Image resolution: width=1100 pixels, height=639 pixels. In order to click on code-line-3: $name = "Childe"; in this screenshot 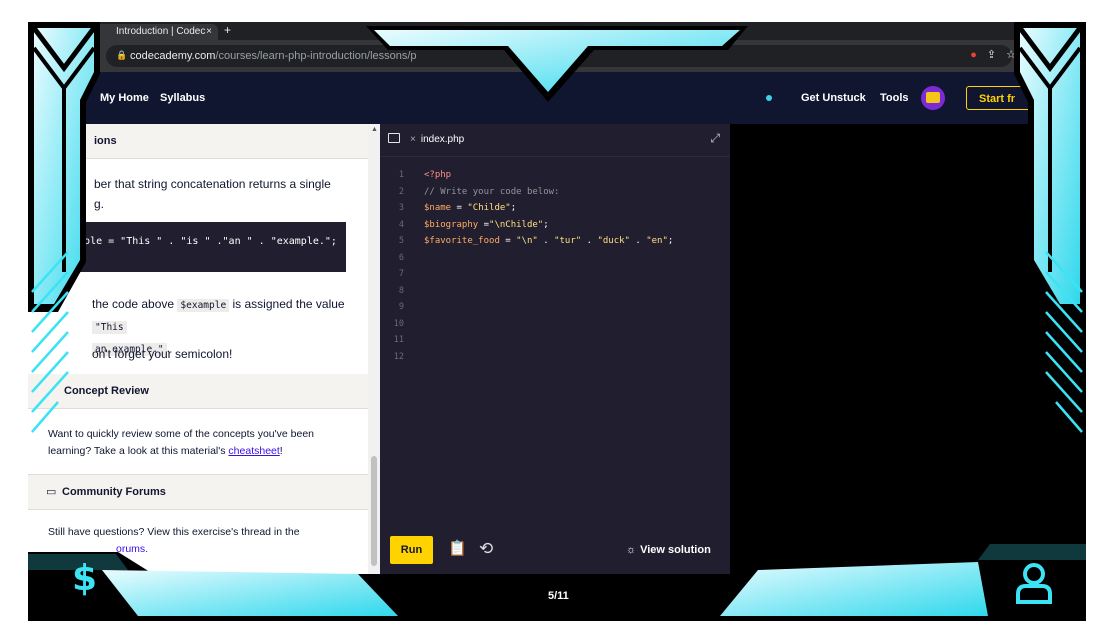, I will do `click(470, 208)`.